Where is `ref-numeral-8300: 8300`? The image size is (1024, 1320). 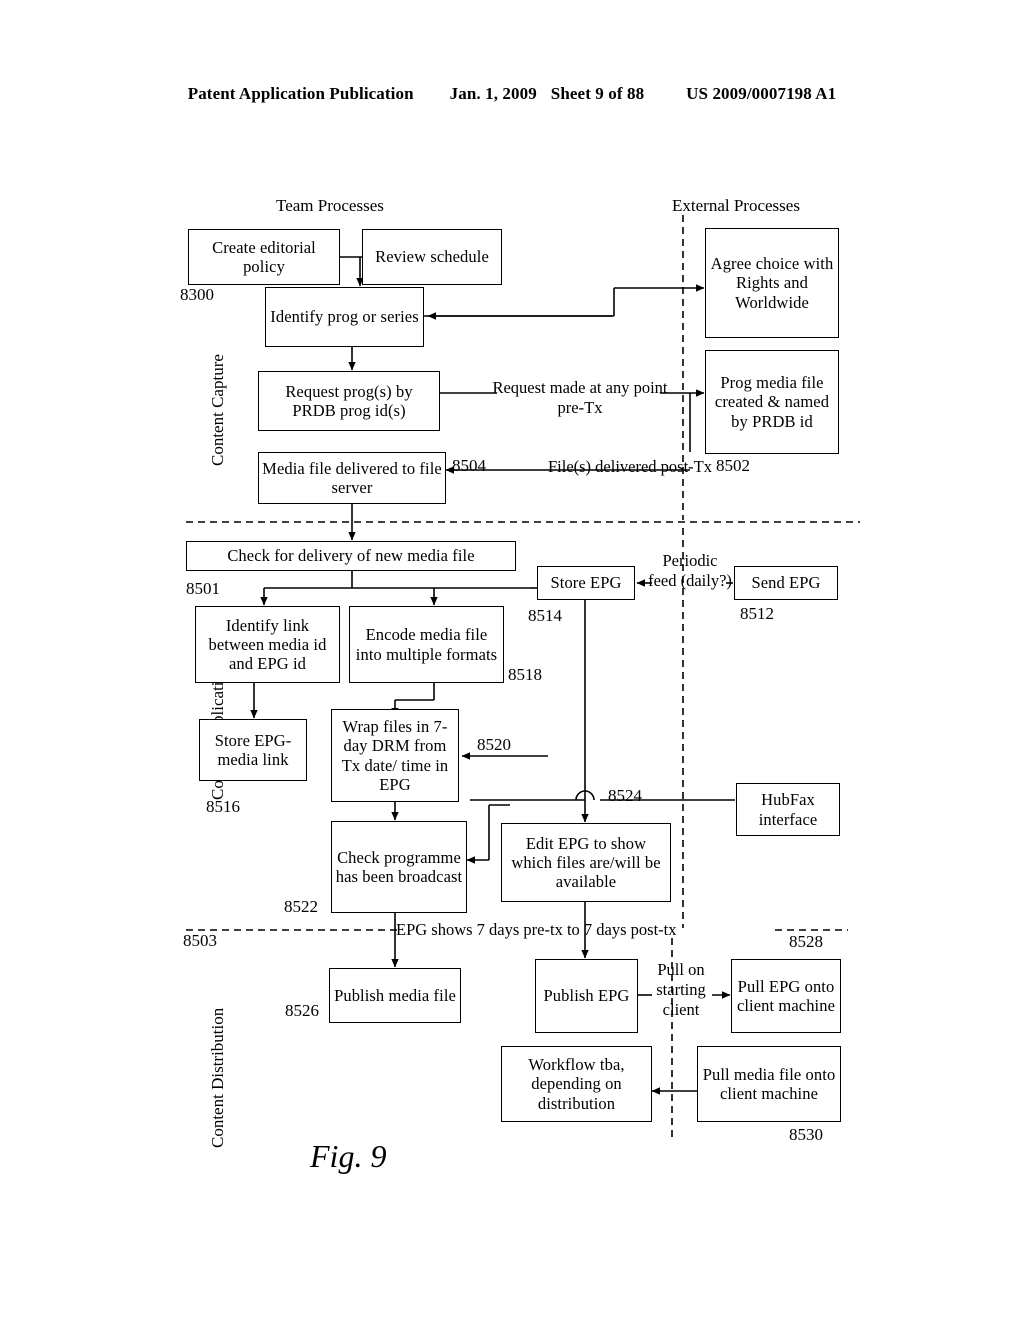
ref-numeral-8300: 8300 is located at coordinates (197, 294).